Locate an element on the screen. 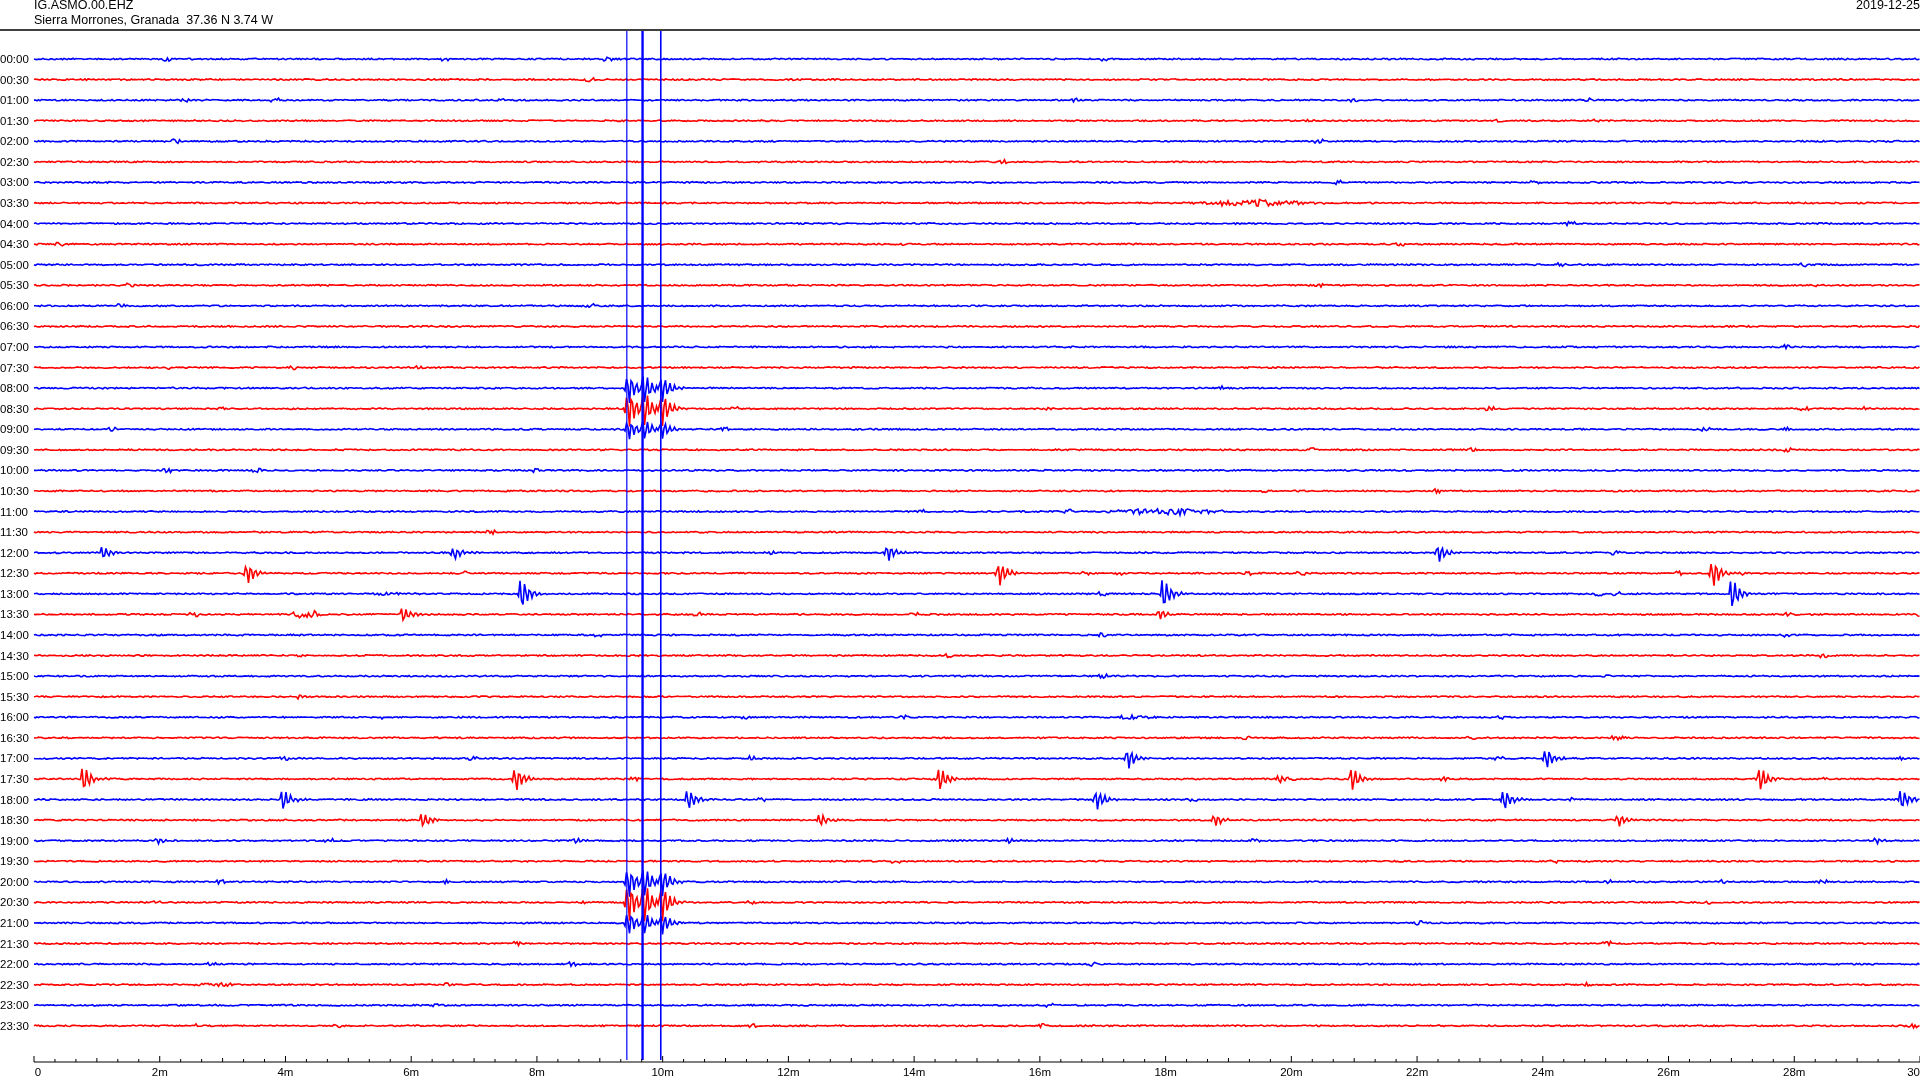 Image resolution: width=1920 pixels, height=1080 pixels. time-label: 23:30 is located at coordinates (14, 1025).